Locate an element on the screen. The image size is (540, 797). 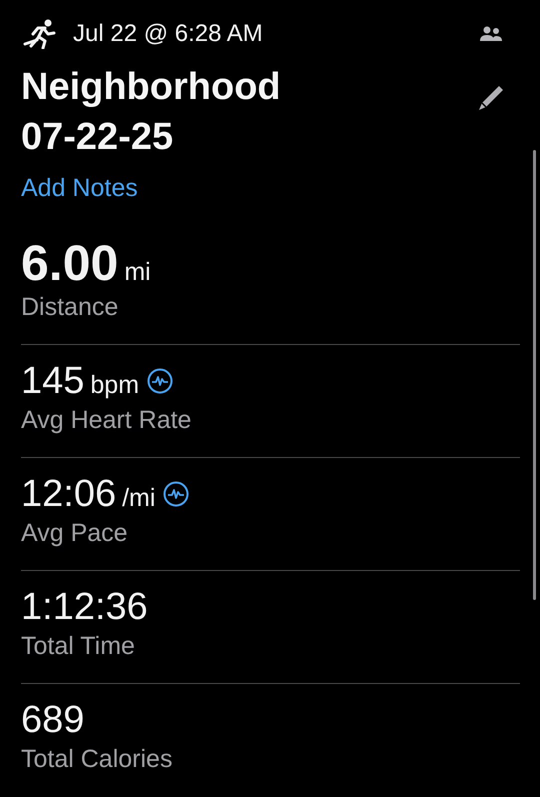
activity-date: Jul 22 @ 6:28 AM is located at coordinates (168, 34).